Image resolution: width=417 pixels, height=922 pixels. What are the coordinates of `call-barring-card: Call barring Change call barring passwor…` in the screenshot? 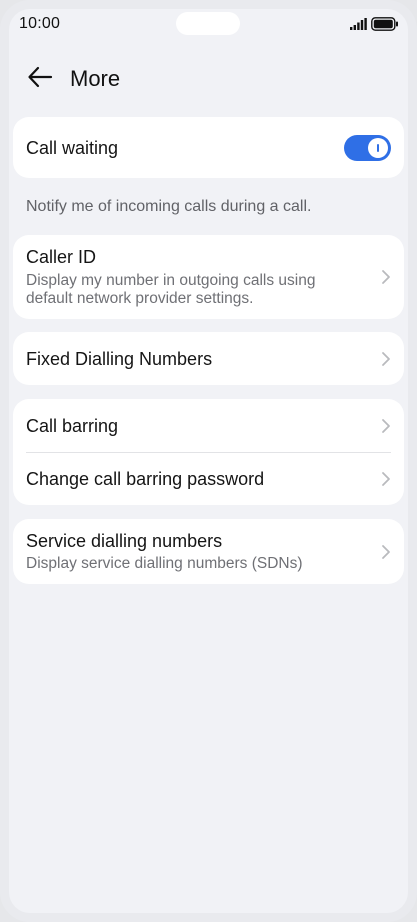 It's located at (208, 452).